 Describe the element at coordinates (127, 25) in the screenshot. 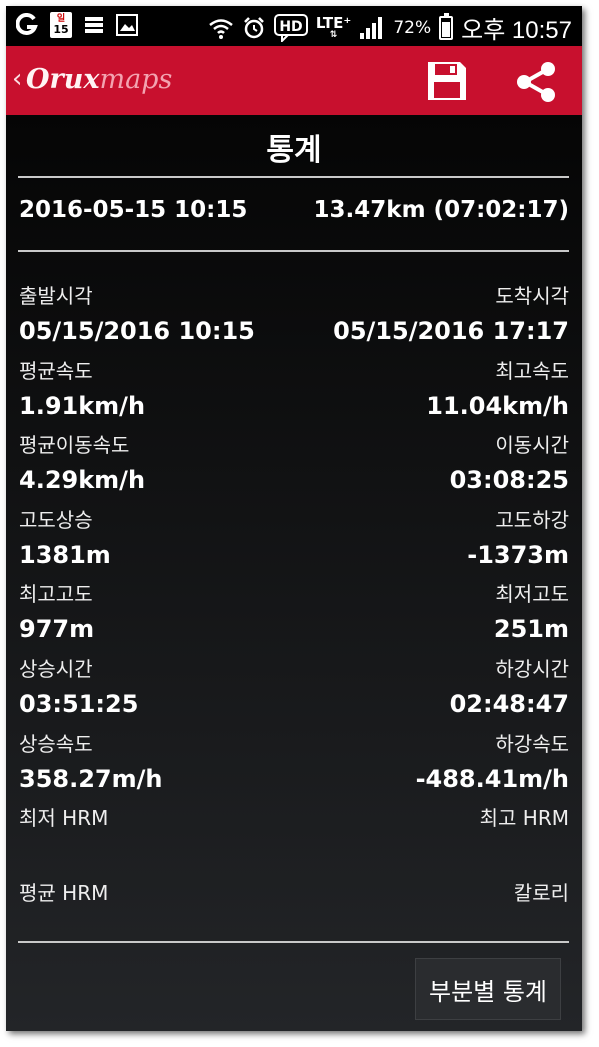

I see `image-icon` at that location.